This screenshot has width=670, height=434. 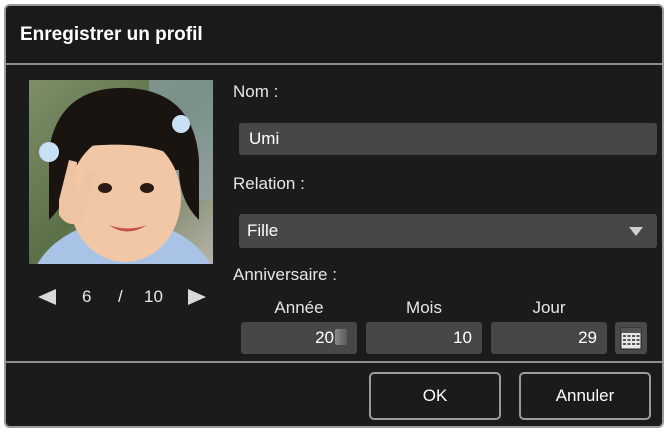 I want to click on day-input: 29, so click(x=549, y=338).